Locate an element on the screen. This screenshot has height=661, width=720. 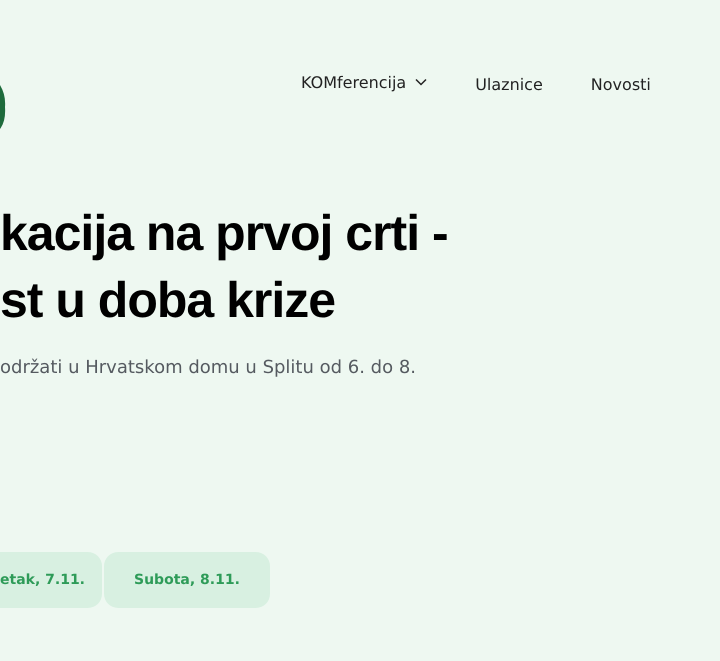
hero-title: kacija na prvoj crti - is located at coordinates (224, 233).